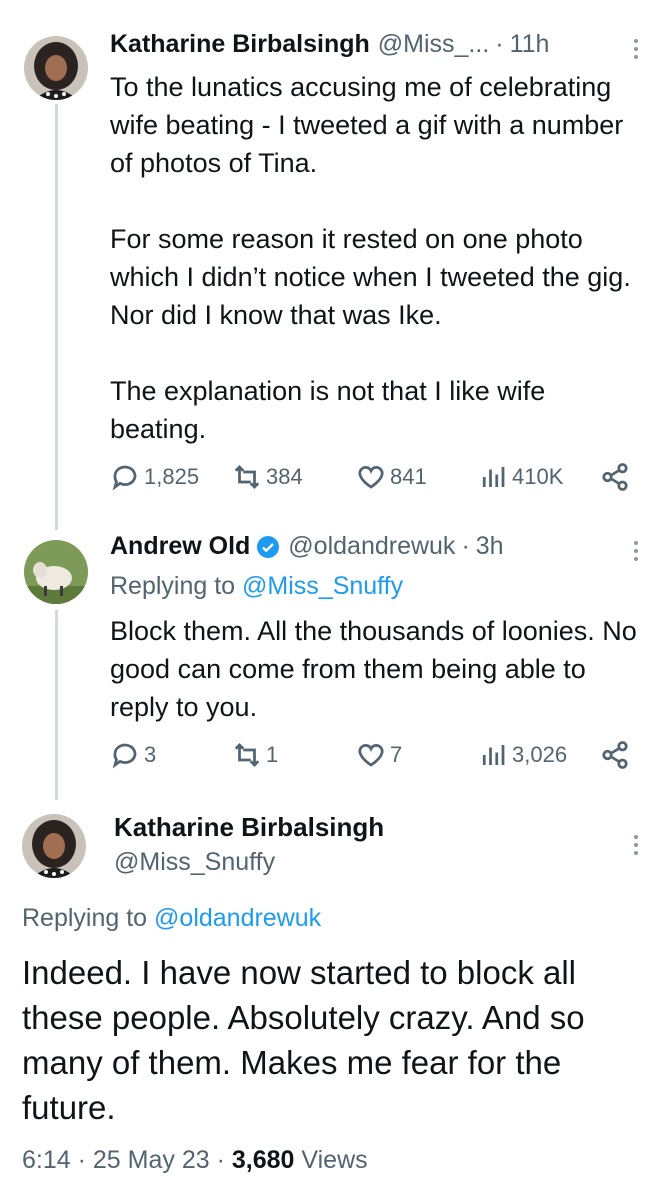  I want to click on tweet-actions: 1,825 384 841 410K, so click(373, 480).